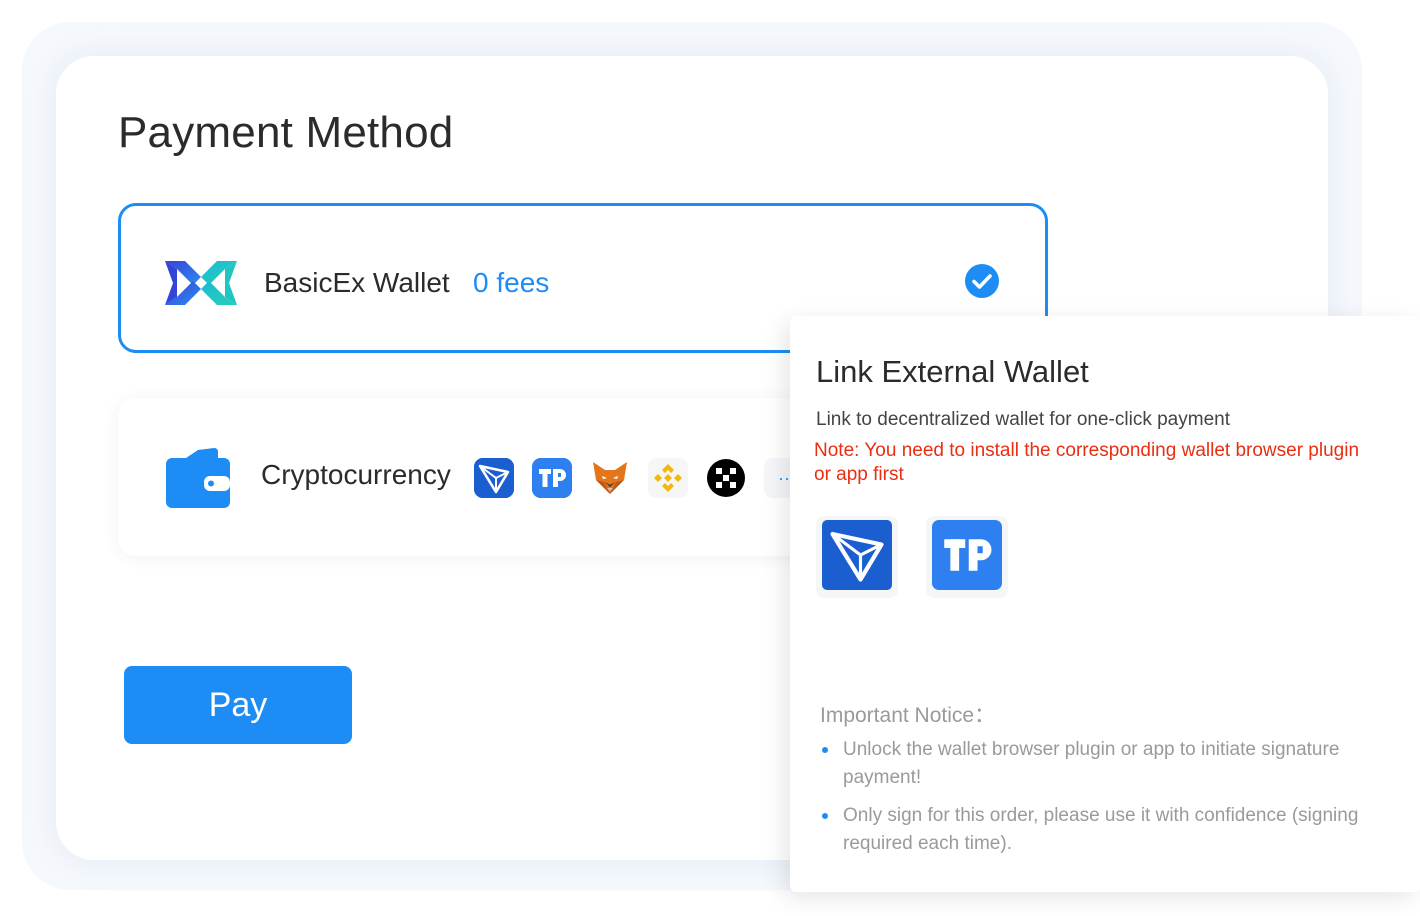  Describe the element at coordinates (639, 478) in the screenshot. I see `supported-wallets: ··` at that location.